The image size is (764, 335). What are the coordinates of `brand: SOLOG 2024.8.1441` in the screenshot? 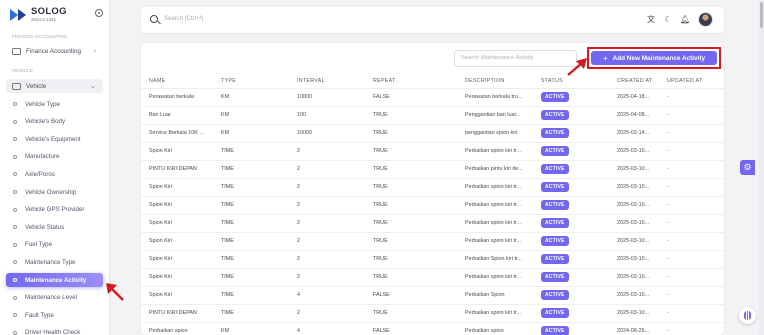 It's located at (57, 15).